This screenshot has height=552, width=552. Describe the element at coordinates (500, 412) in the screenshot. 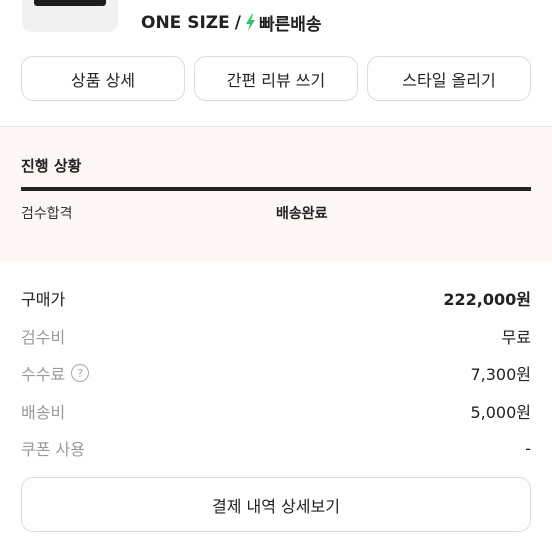

I see `shipping-fee-value: 5,000원` at that location.